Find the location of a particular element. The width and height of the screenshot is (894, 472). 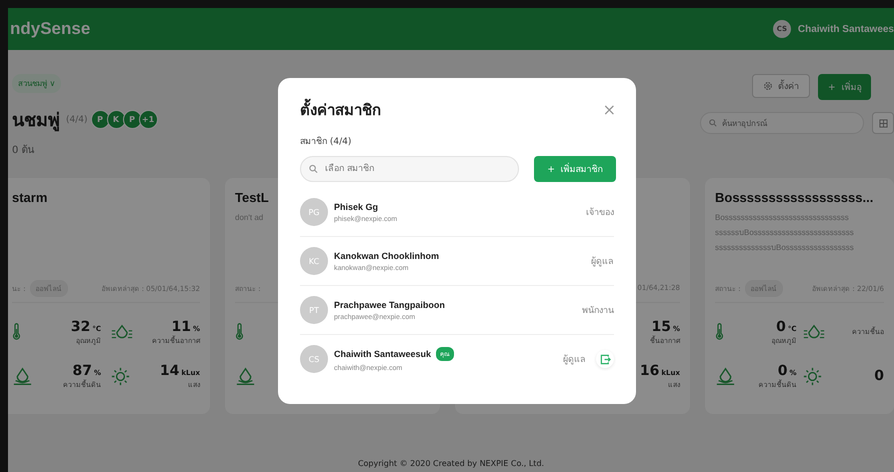

grid-icon is located at coordinates (883, 123).